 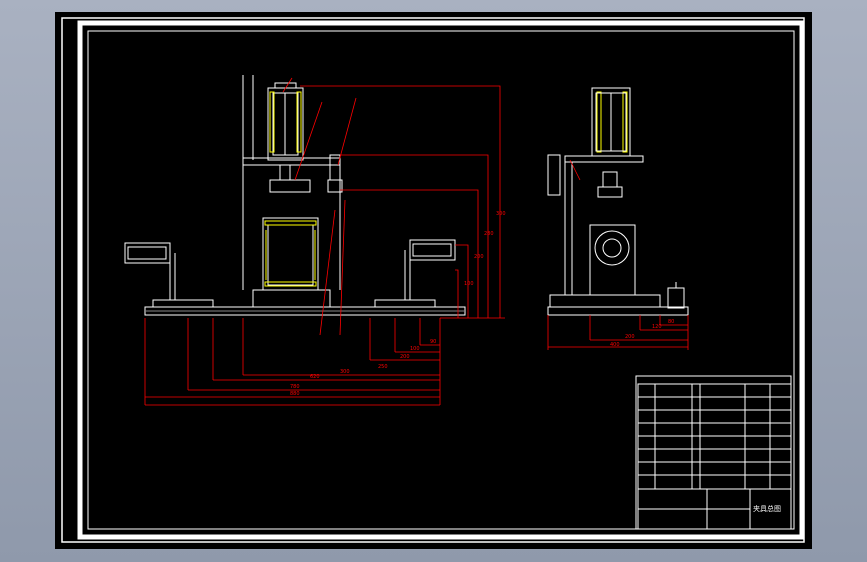 What do you see at coordinates (618, 201) in the screenshot?
I see `side-view` at bounding box center [618, 201].